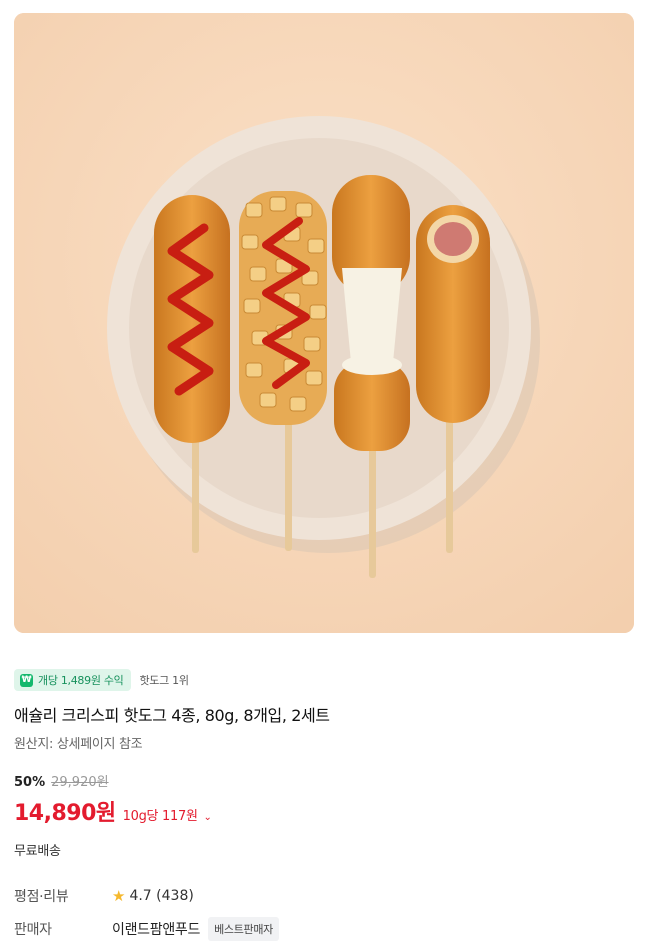  I want to click on seller-name: 이랜드팜앤푸드, so click(156, 929).